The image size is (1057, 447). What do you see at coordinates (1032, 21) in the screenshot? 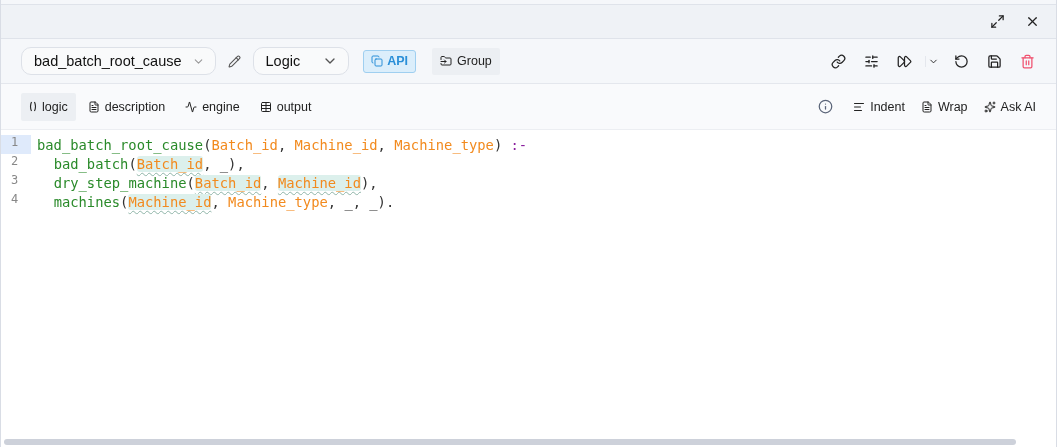
I see `close-icon` at bounding box center [1032, 21].